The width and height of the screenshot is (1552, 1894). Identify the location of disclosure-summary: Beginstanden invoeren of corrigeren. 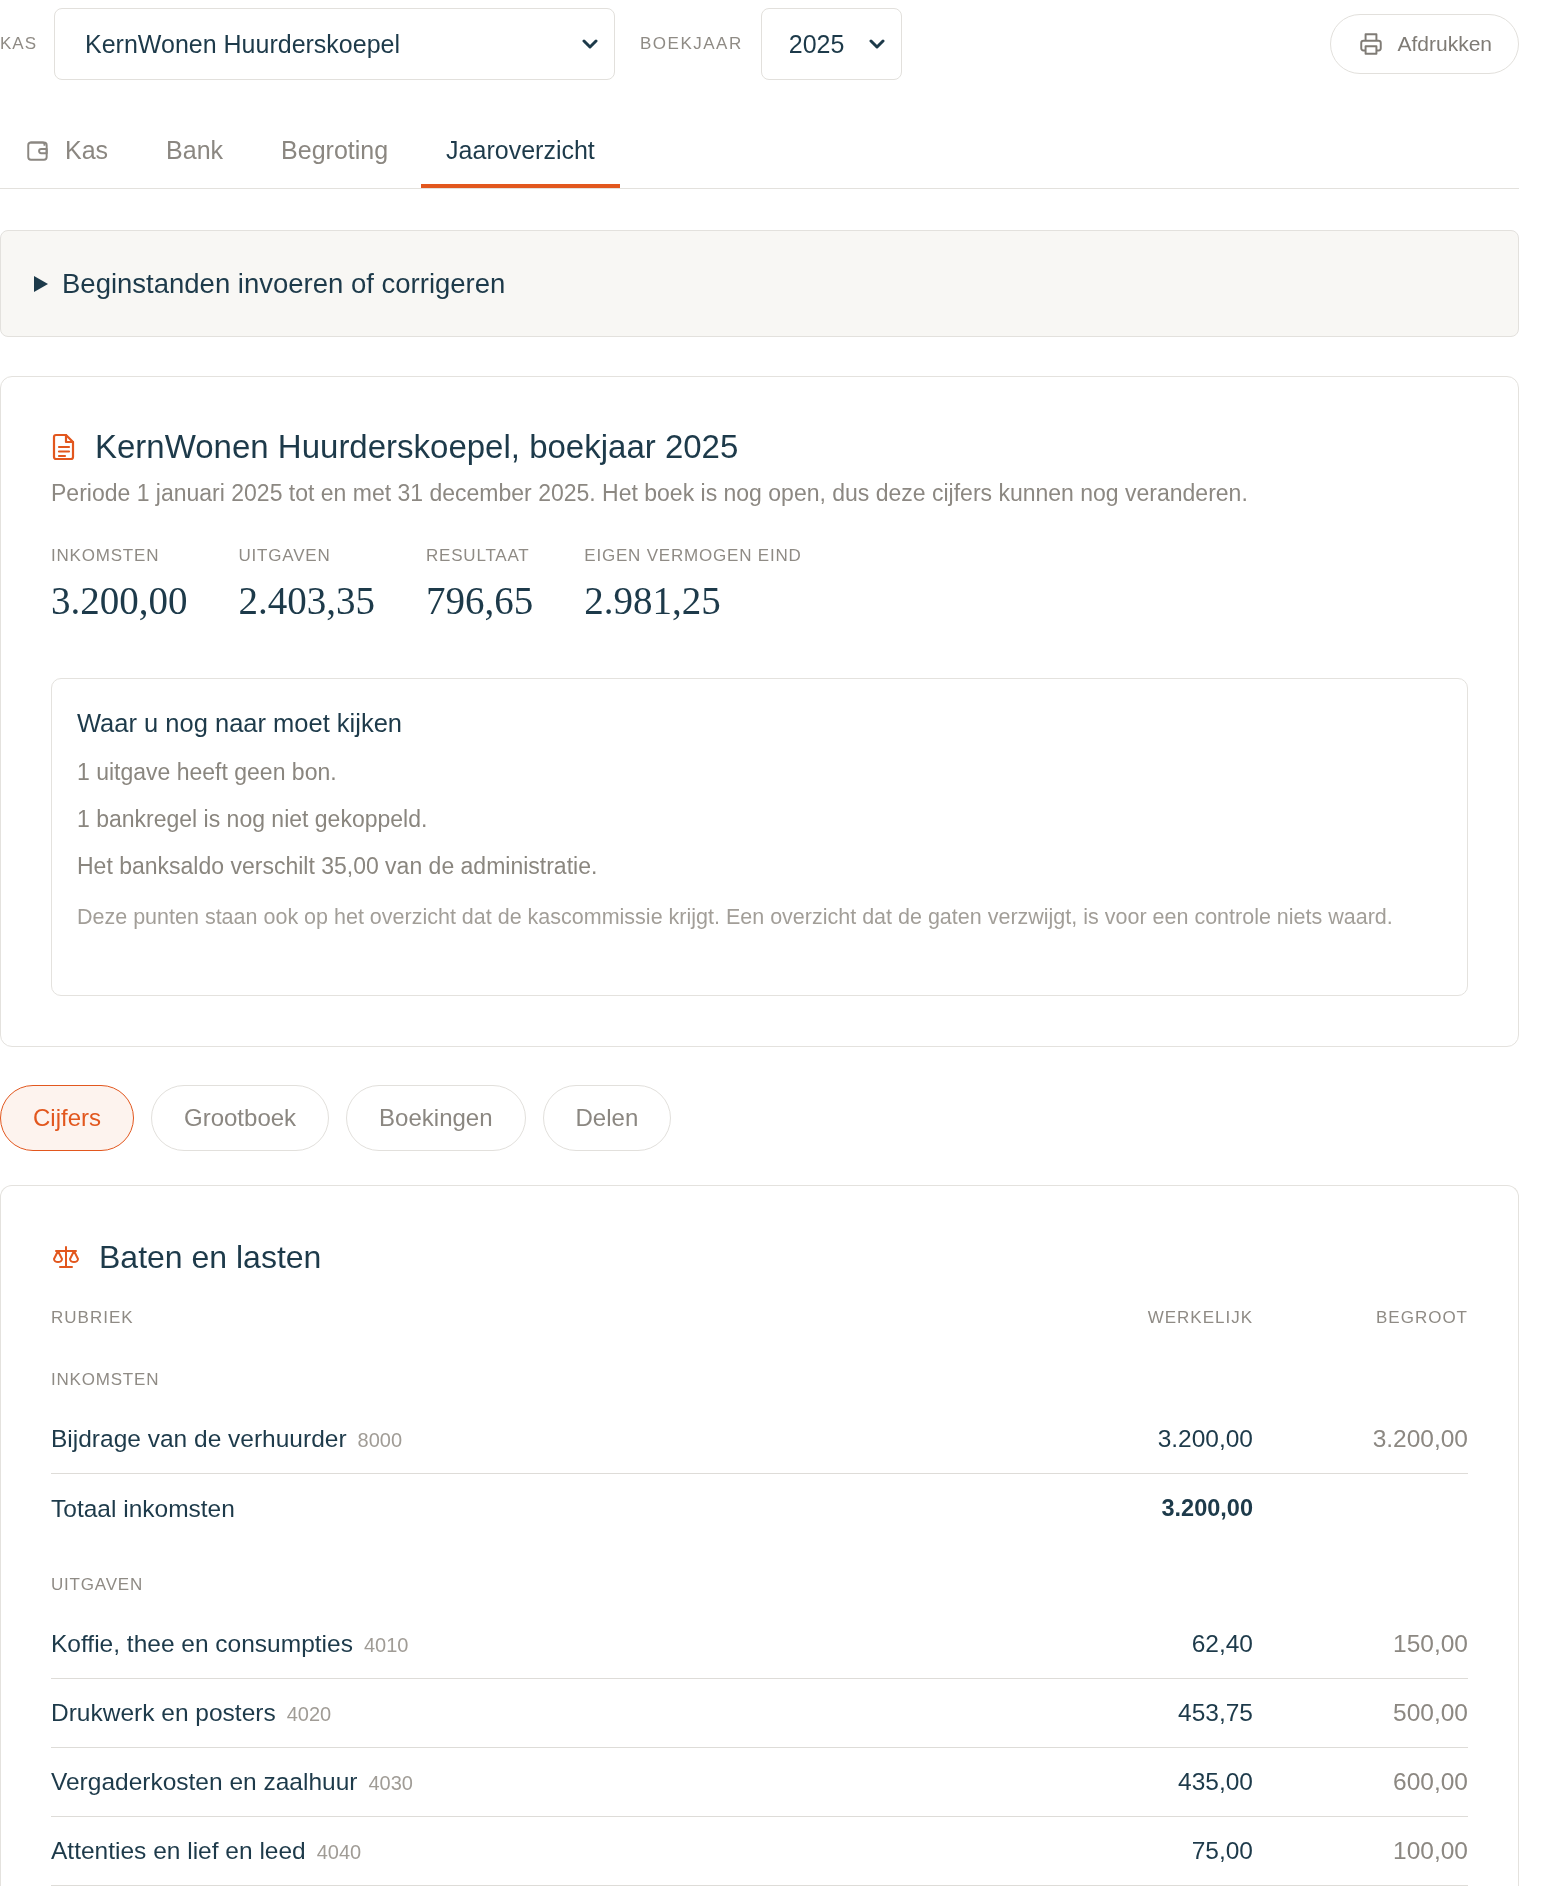
(759, 283).